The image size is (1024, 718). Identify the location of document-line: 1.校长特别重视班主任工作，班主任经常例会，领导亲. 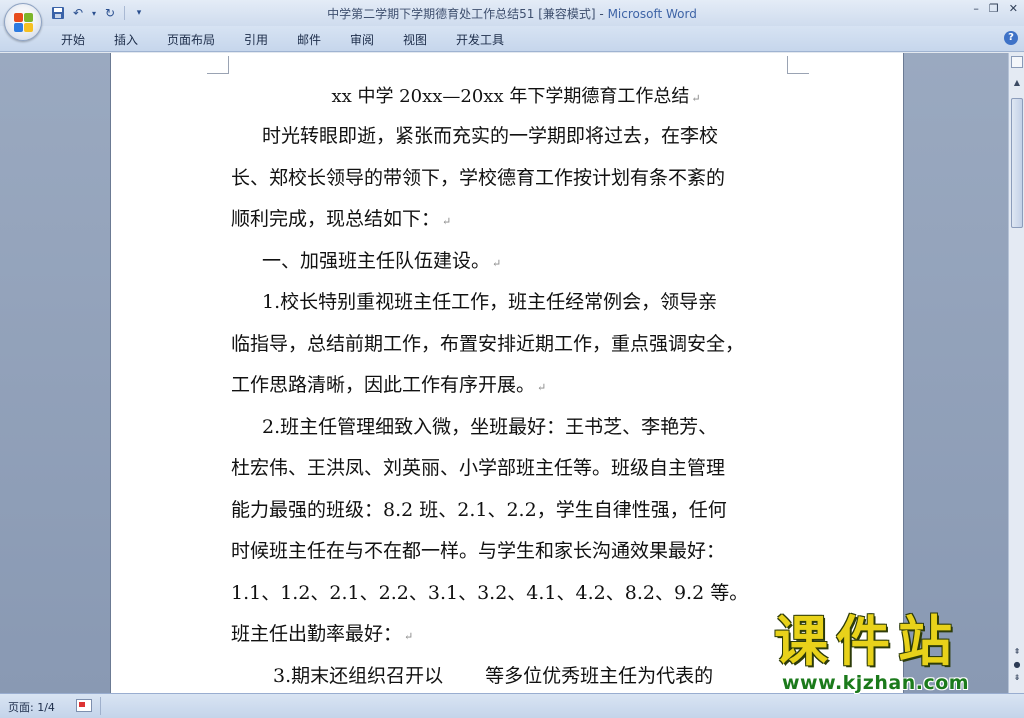
(490, 302).